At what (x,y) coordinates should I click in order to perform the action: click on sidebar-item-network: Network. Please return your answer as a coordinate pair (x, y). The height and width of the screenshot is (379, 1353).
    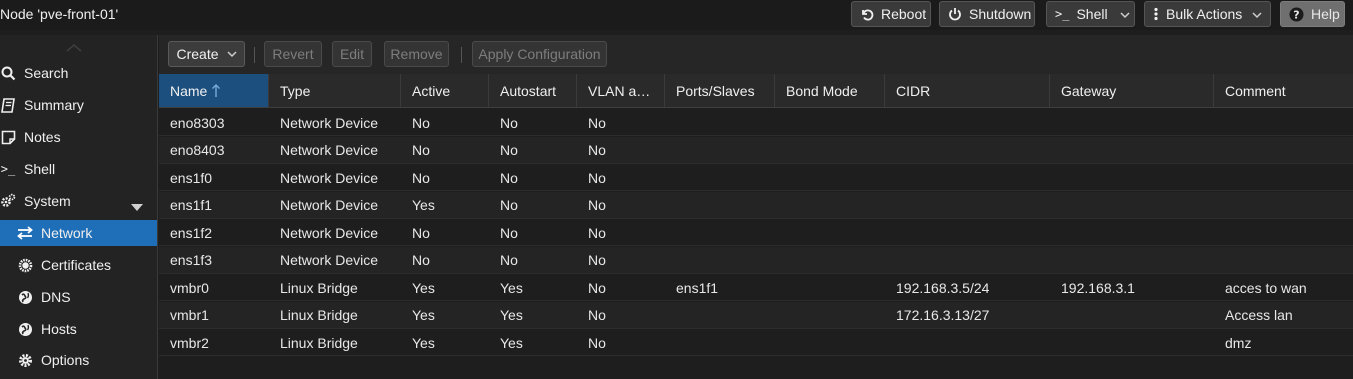
    Looking at the image, I should click on (78, 233).